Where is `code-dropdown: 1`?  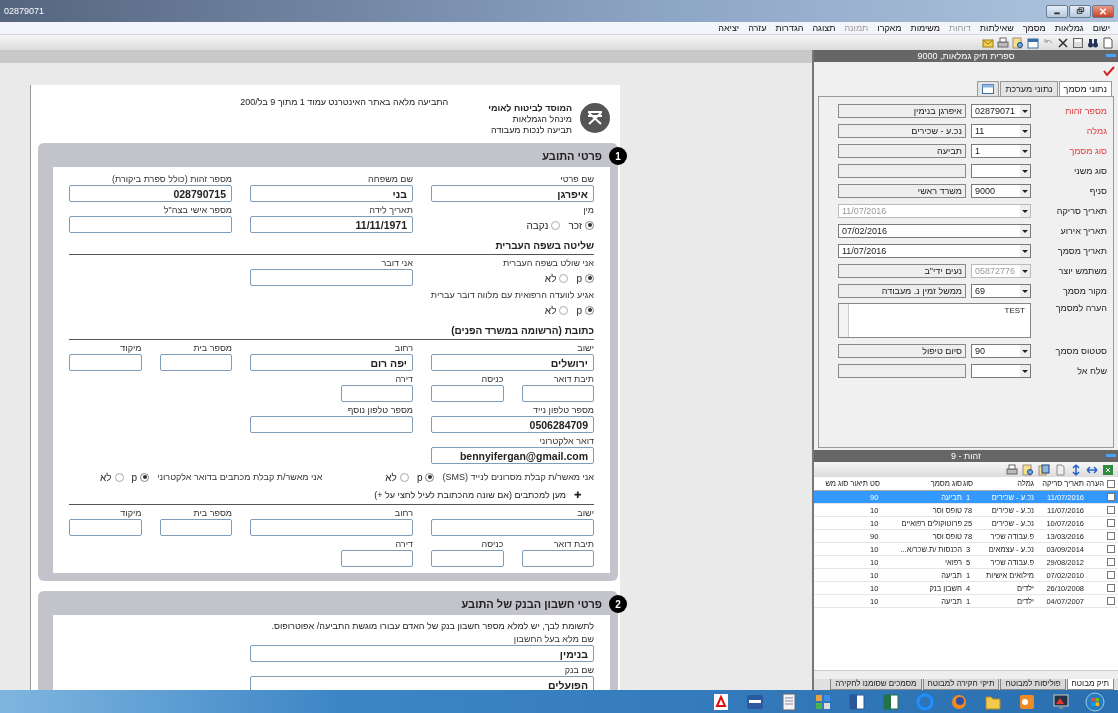
code-dropdown: 1 is located at coordinates (1001, 150).